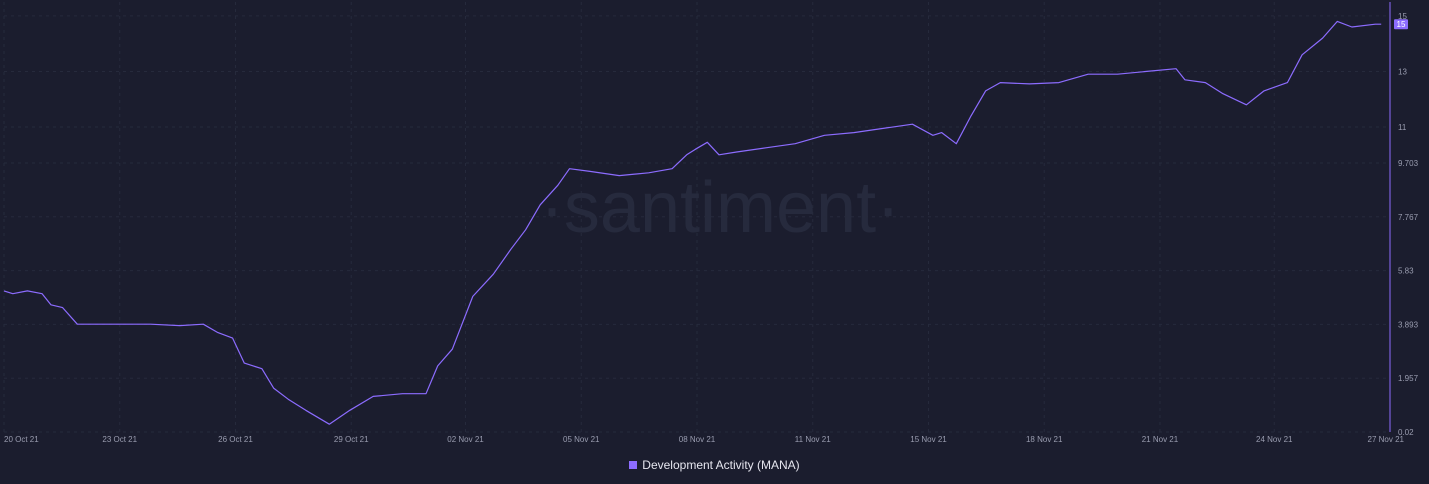  I want to click on y-tick-label: 5.83, so click(1406, 271).